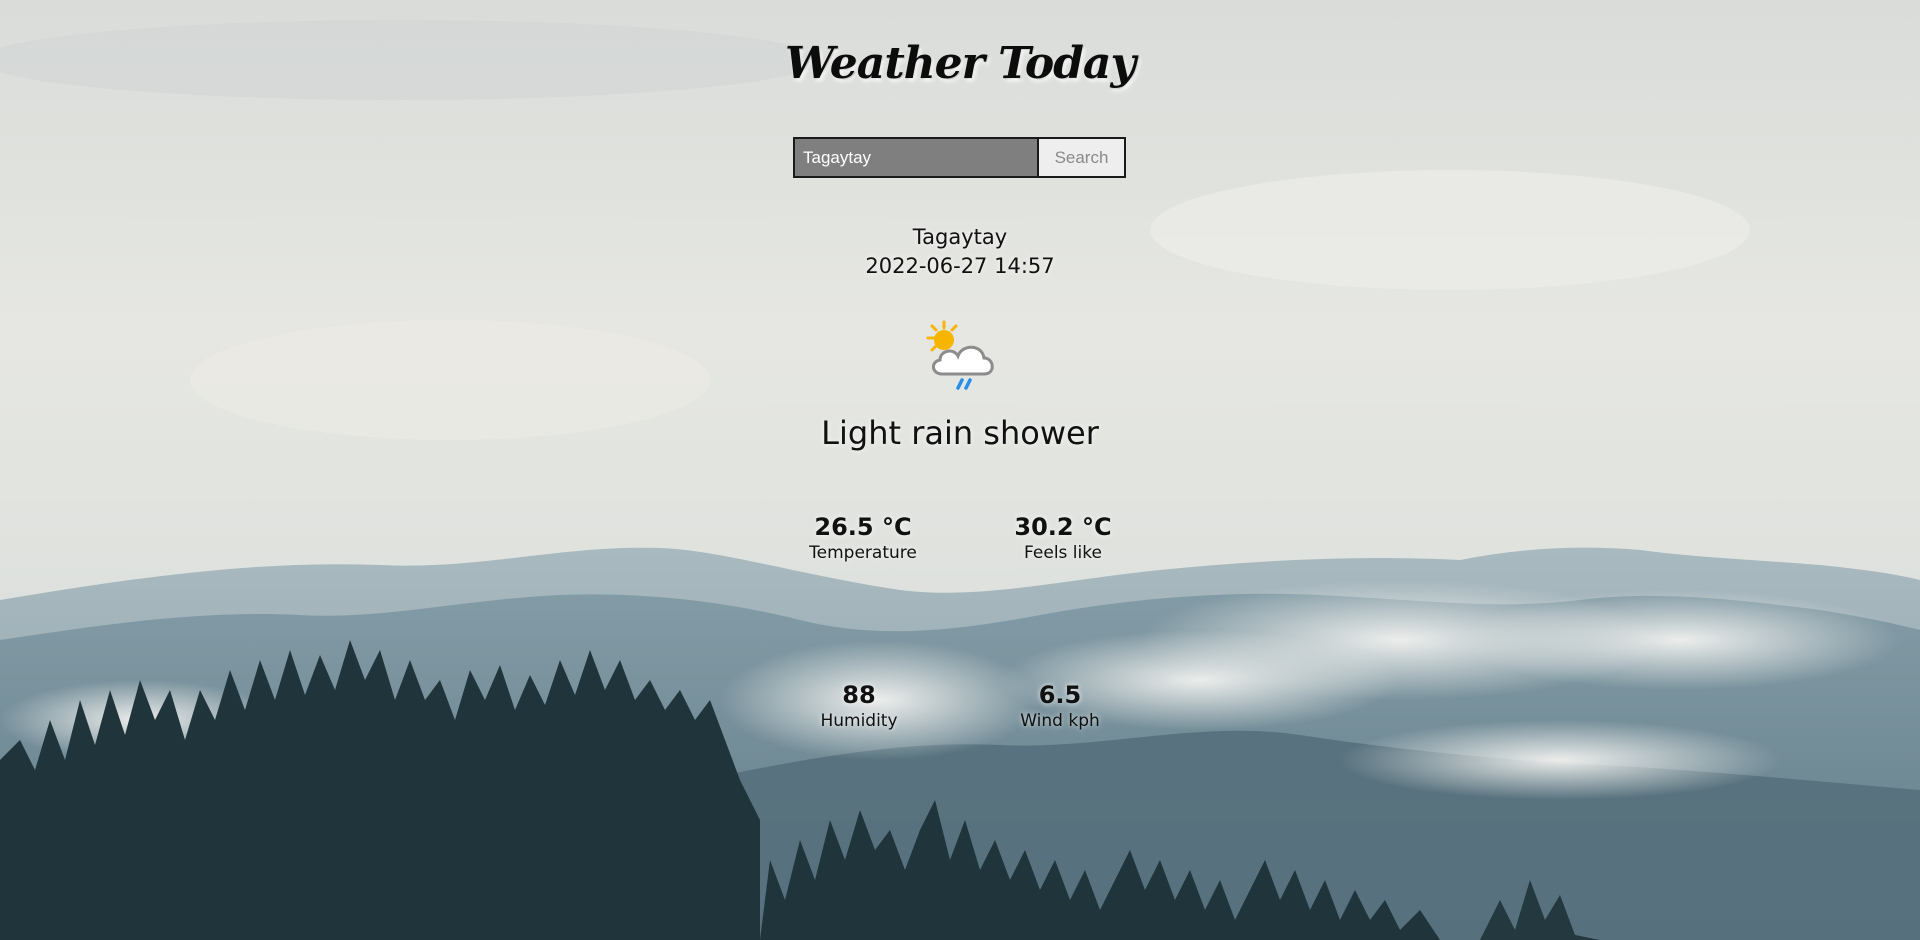 This screenshot has width=1920, height=940. What do you see at coordinates (859, 695) in the screenshot?
I see `humidity-value: 88` at bounding box center [859, 695].